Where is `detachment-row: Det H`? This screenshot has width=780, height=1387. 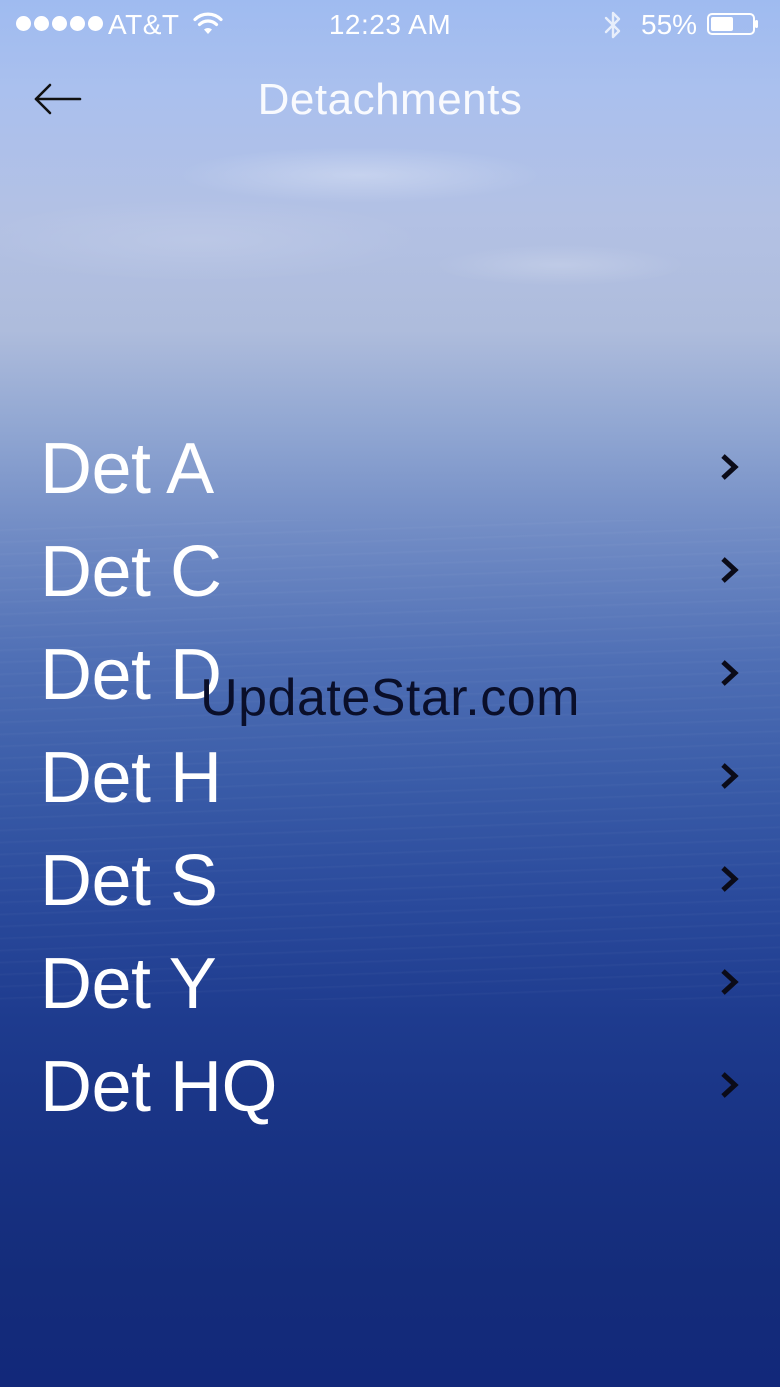 detachment-row: Det H is located at coordinates (390, 778).